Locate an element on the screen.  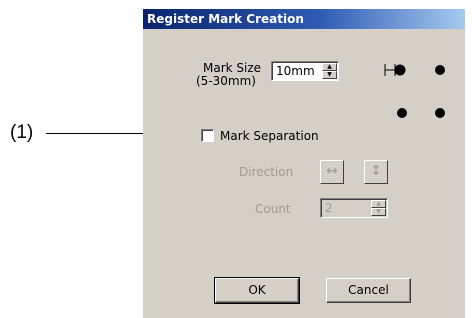
count-value: 2 is located at coordinates (329, 208).